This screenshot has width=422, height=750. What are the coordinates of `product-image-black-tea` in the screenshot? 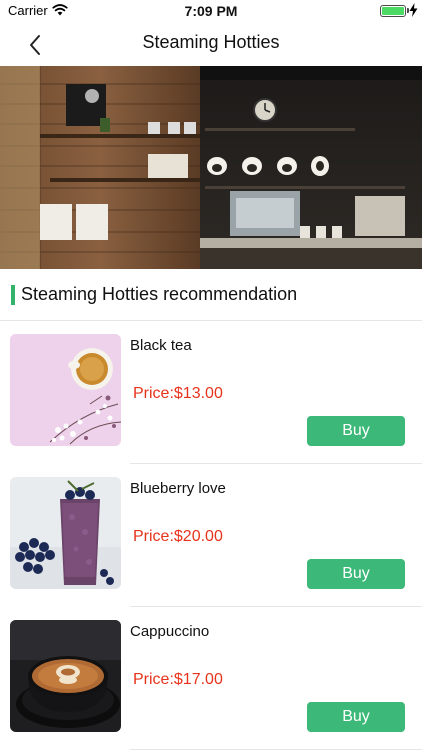 It's located at (65, 390).